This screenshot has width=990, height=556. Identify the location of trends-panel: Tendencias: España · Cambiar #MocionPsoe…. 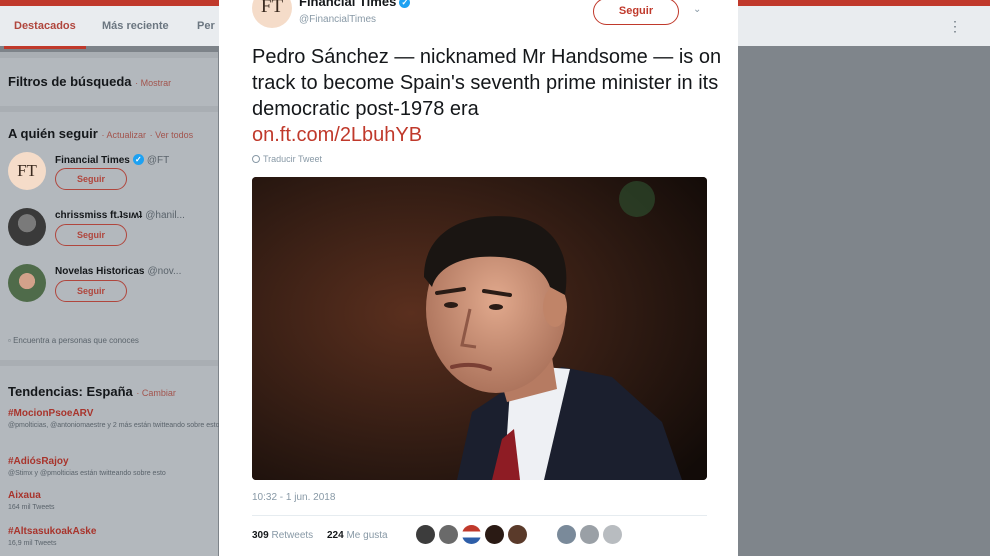
(110, 461).